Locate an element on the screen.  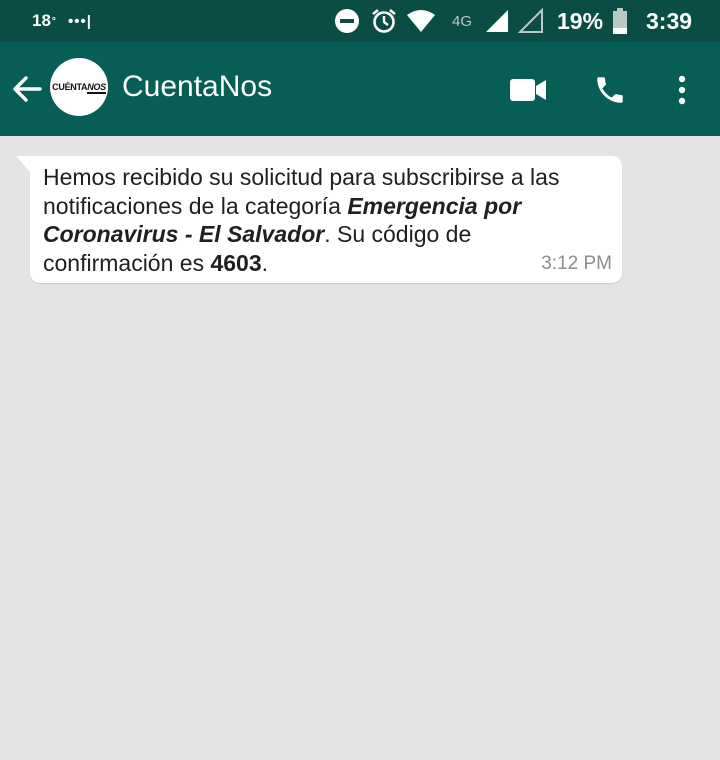
network-type-label: 4G is located at coordinates (462, 21).